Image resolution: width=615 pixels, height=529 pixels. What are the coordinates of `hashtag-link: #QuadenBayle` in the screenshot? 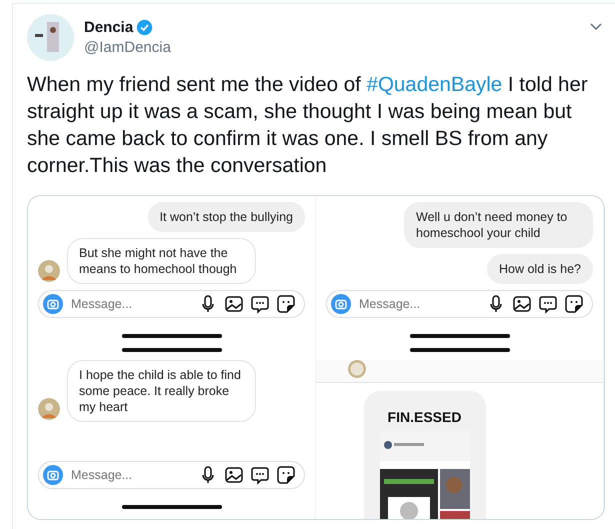 It's located at (434, 84).